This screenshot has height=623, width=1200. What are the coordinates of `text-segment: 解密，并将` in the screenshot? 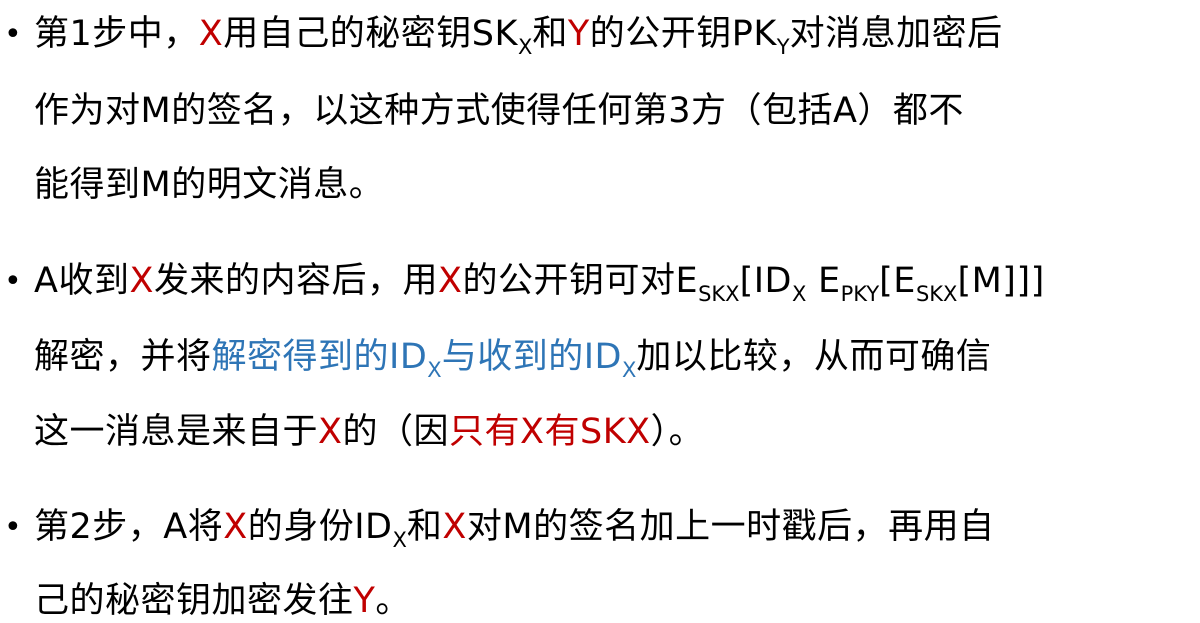 It's located at (123, 357).